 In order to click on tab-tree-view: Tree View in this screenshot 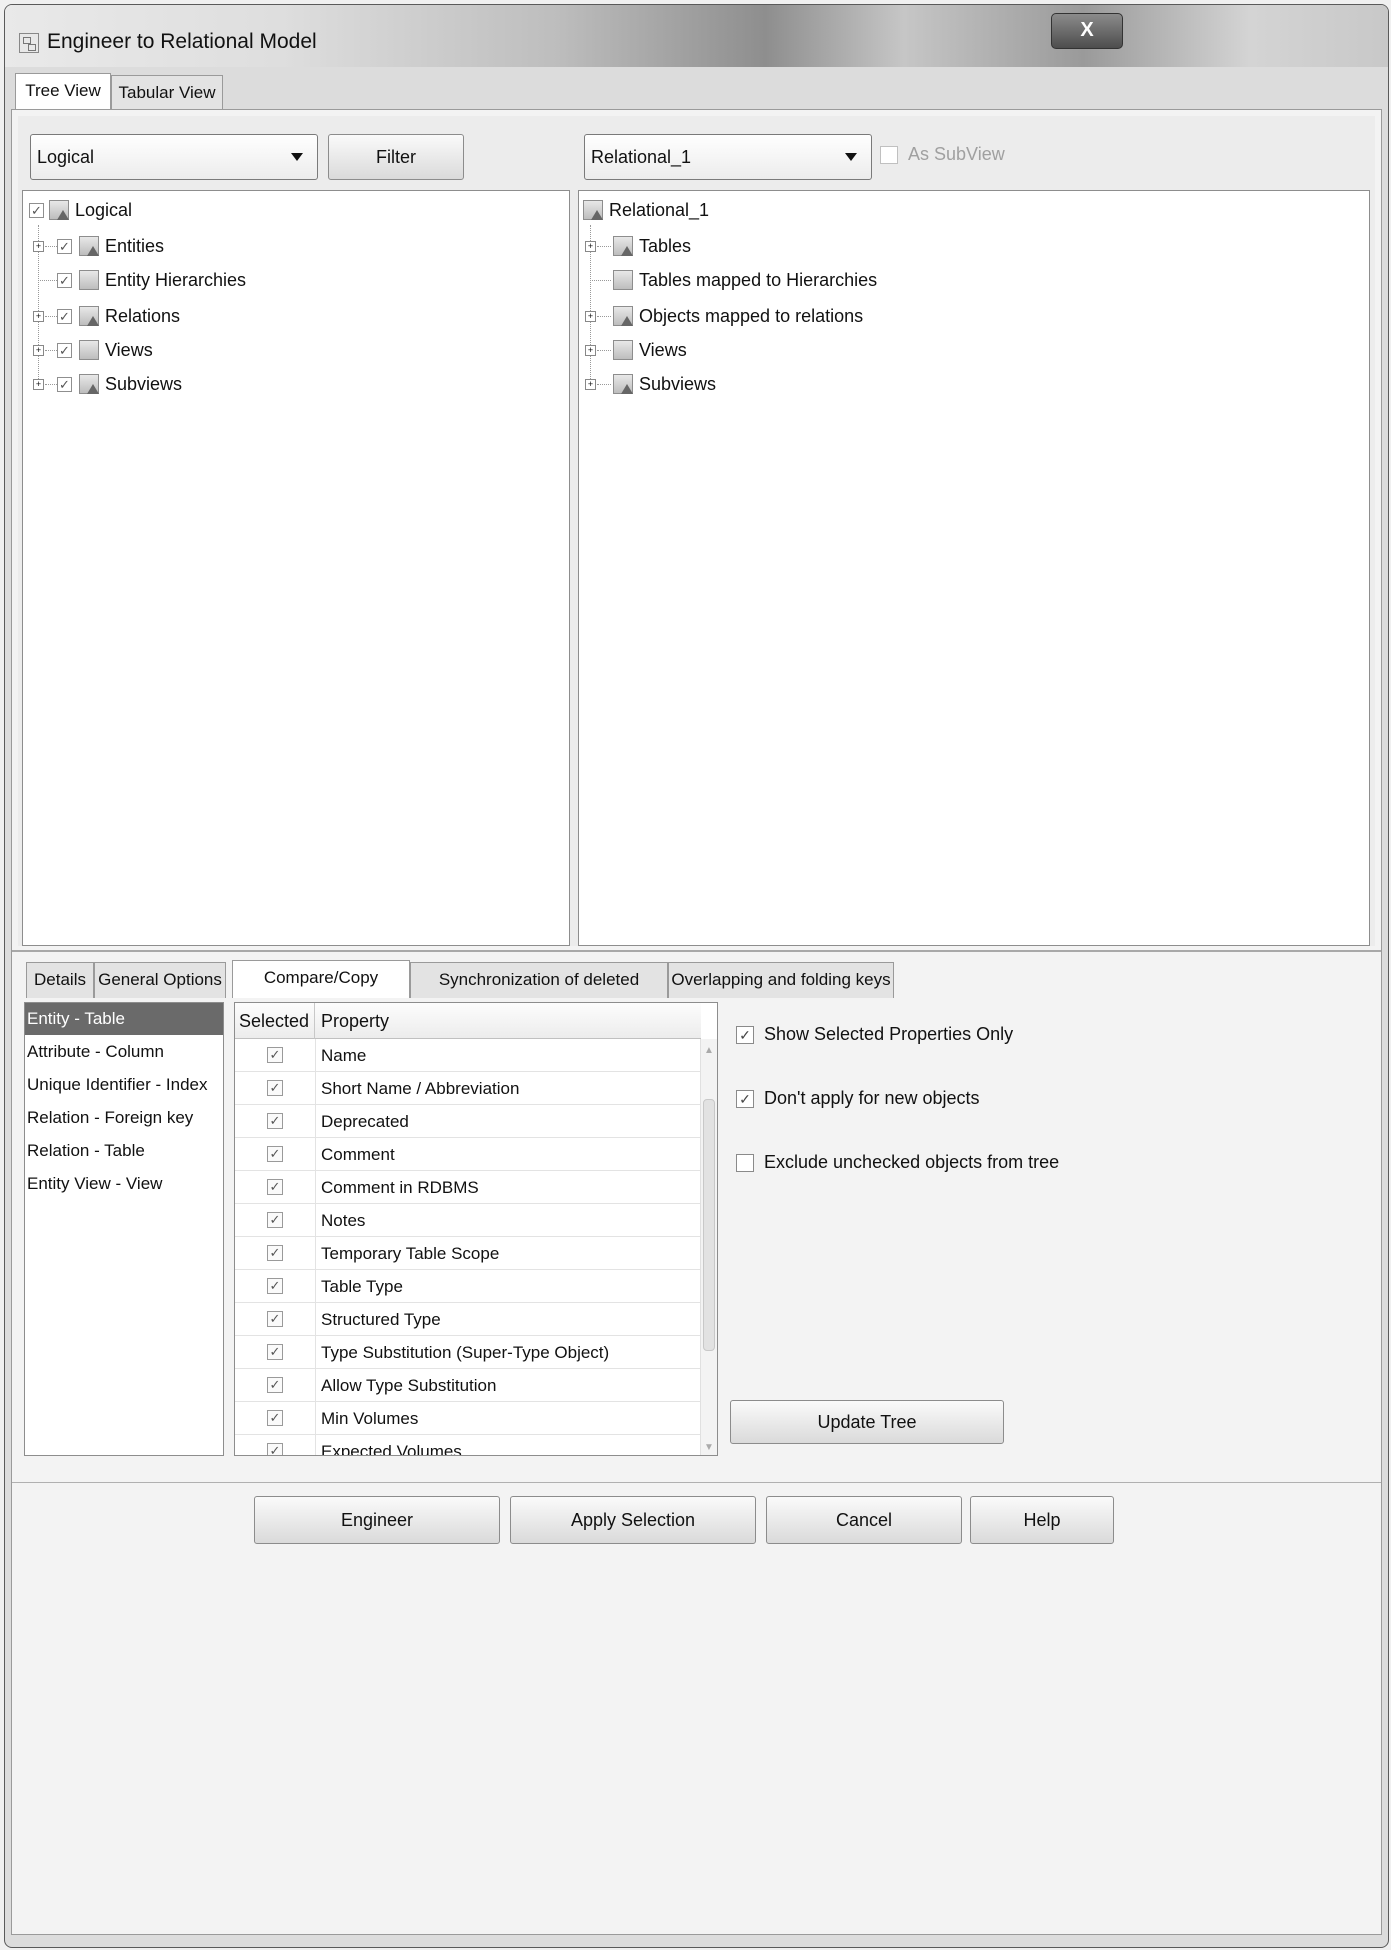, I will do `click(63, 92)`.